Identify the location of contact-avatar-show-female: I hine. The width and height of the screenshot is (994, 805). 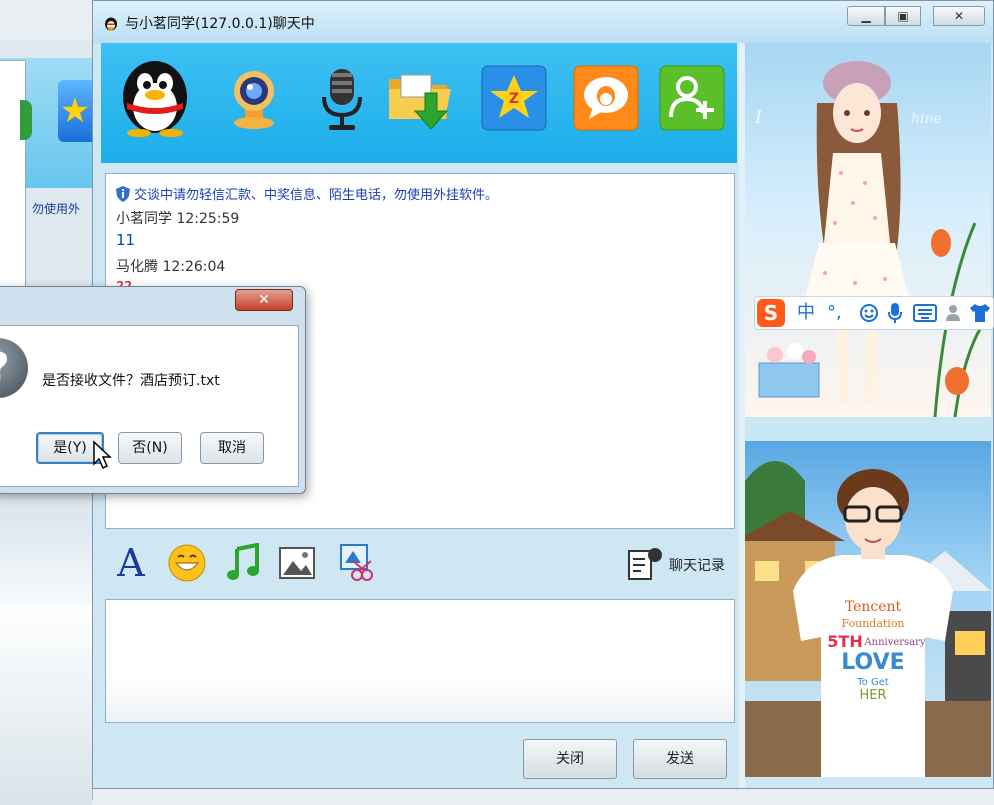
(868, 230).